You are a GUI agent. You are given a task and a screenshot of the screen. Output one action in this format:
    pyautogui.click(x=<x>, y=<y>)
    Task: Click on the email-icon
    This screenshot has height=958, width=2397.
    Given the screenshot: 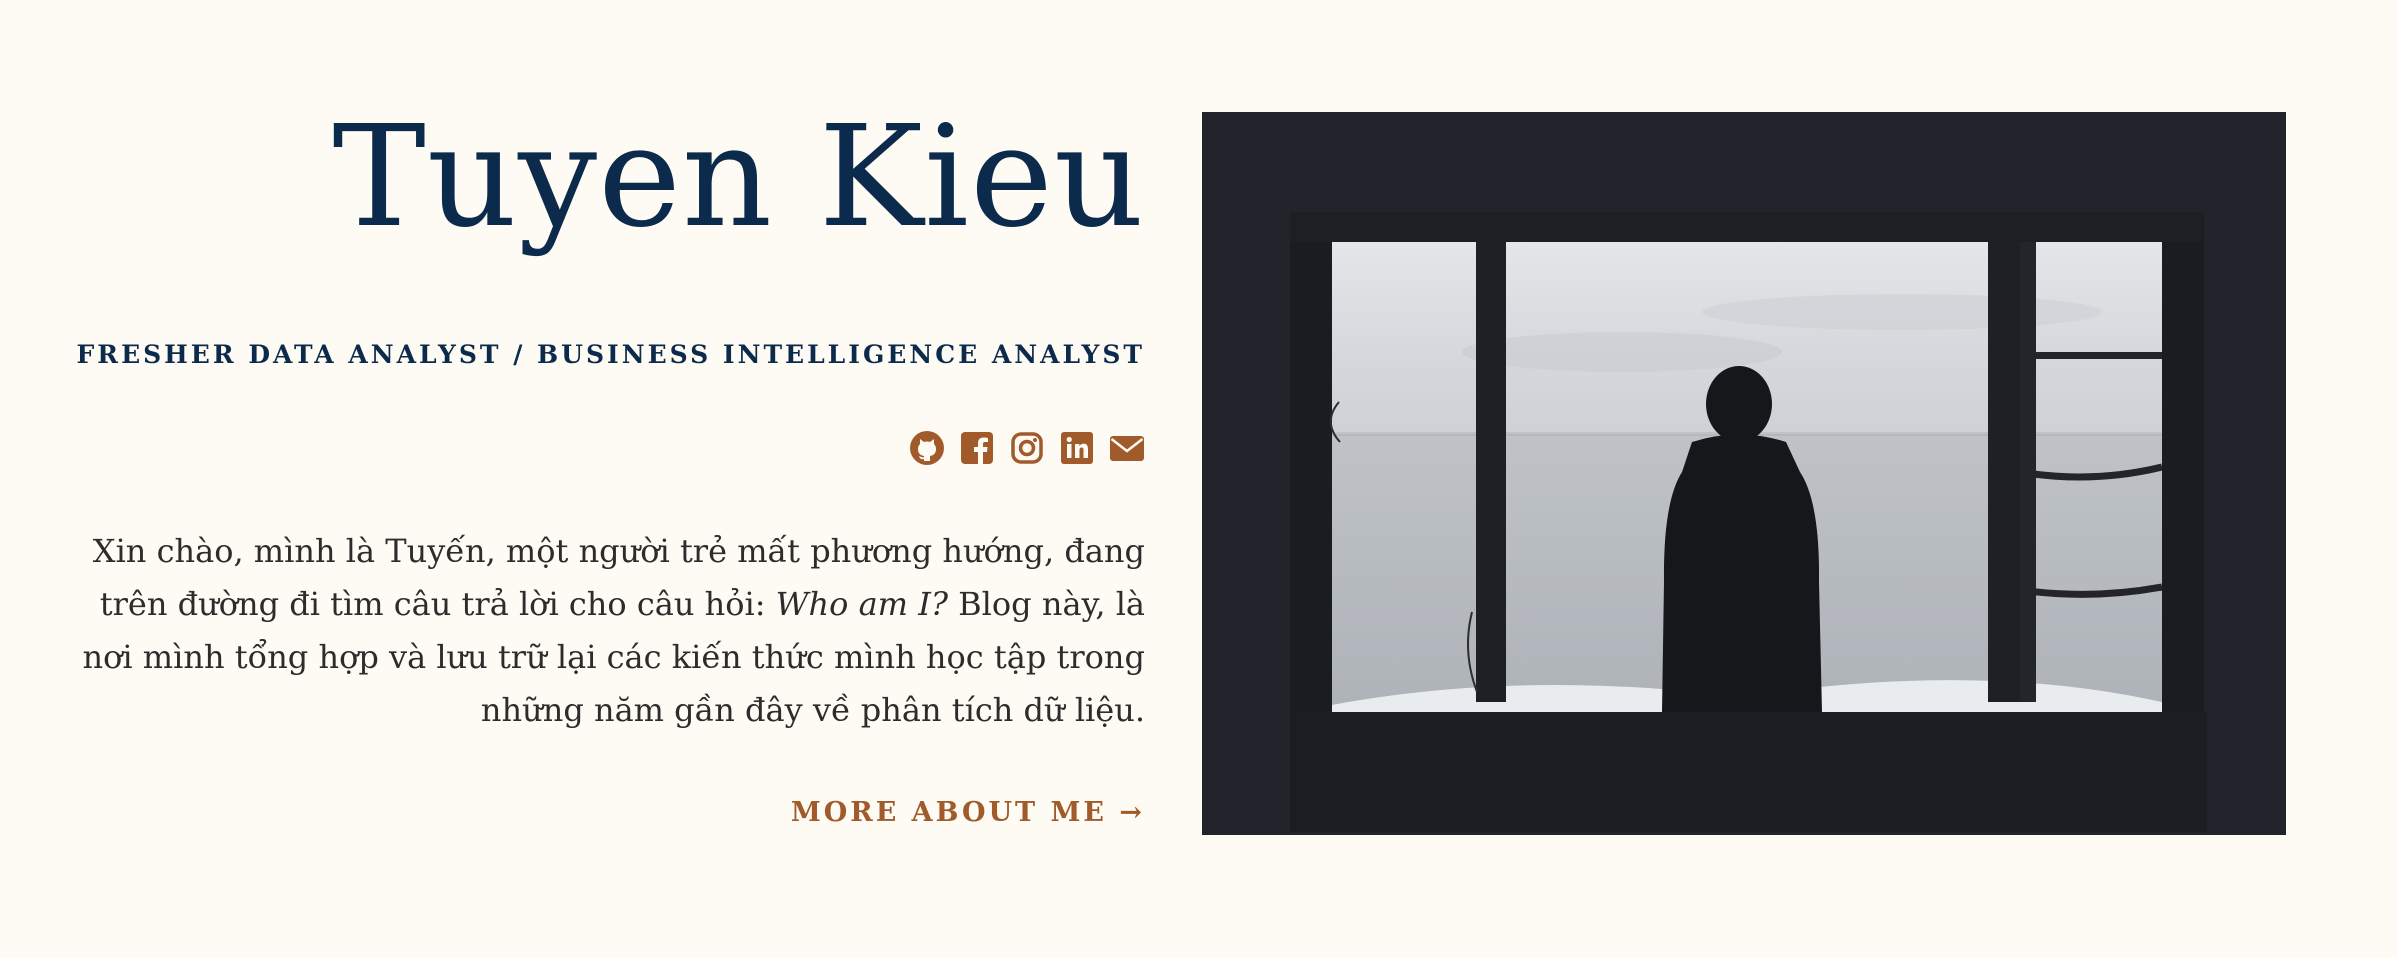 What is the action you would take?
    pyautogui.click(x=1127, y=448)
    